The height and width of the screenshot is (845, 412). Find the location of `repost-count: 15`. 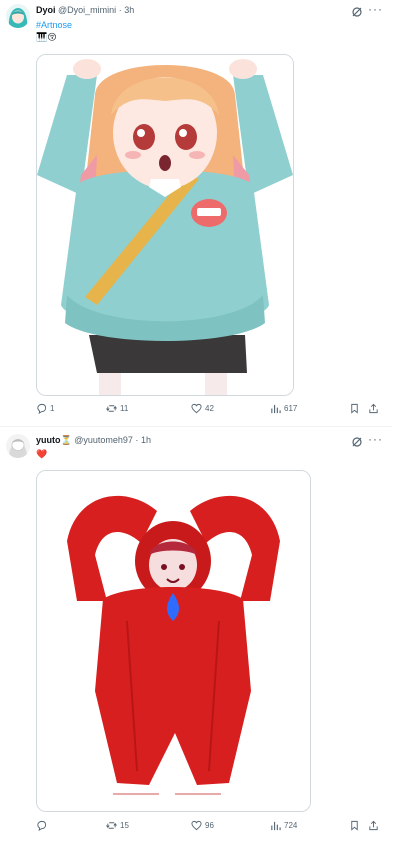

repost-count: 15 is located at coordinates (124, 825).